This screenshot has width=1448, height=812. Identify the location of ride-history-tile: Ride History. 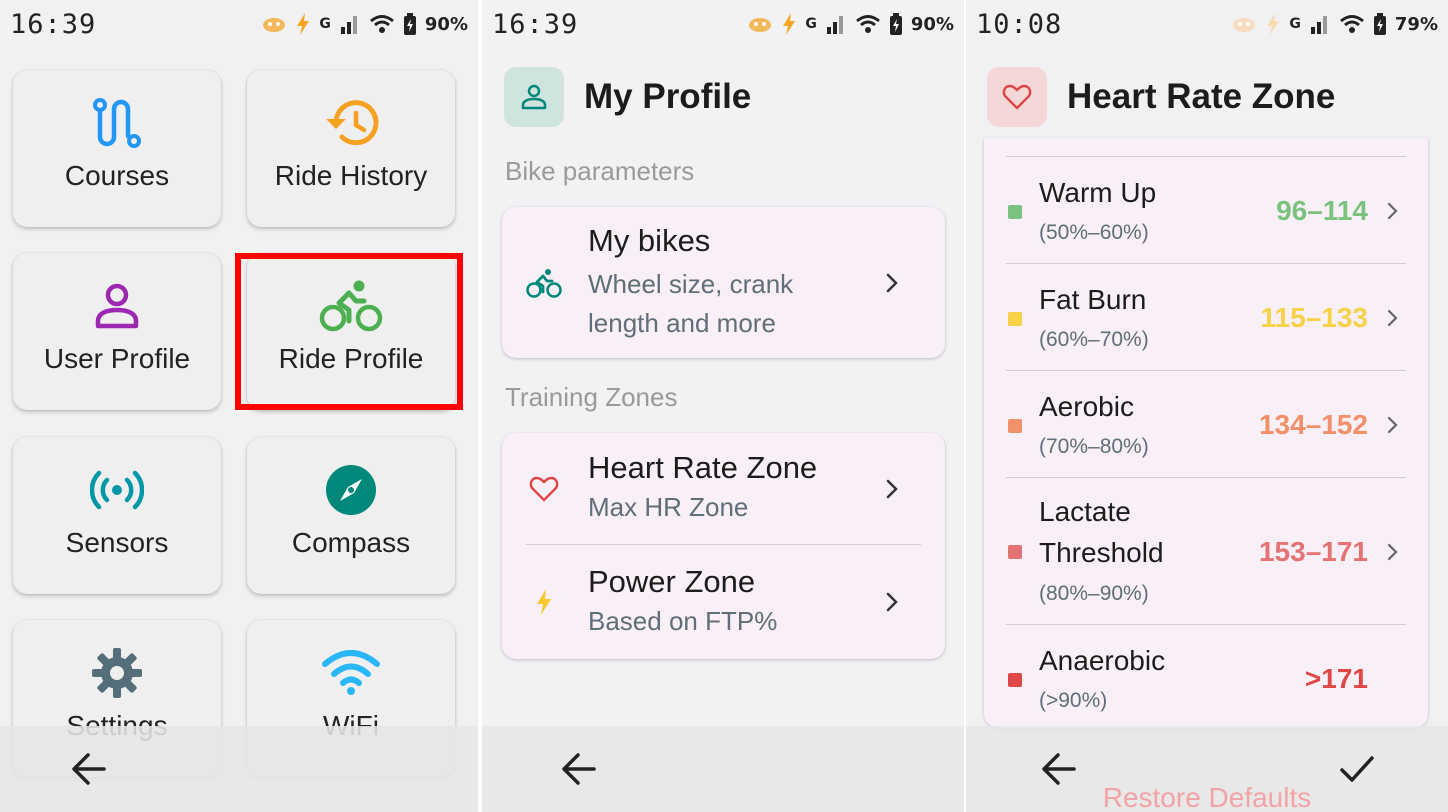
(351, 148).